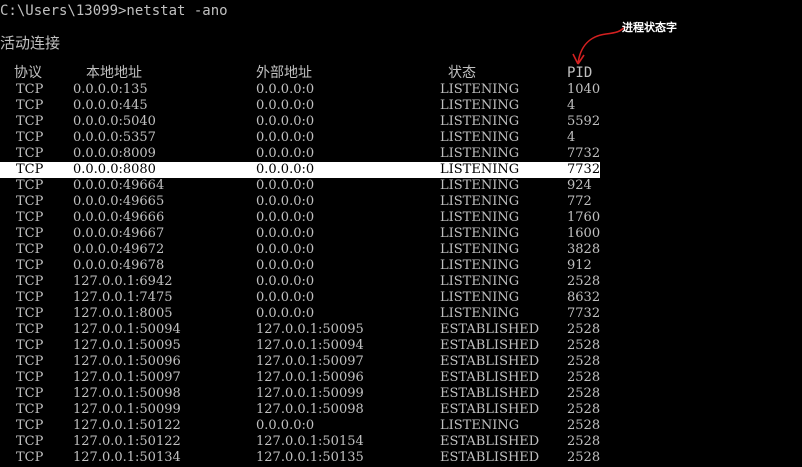  I want to click on cell-pid: 4, so click(571, 105).